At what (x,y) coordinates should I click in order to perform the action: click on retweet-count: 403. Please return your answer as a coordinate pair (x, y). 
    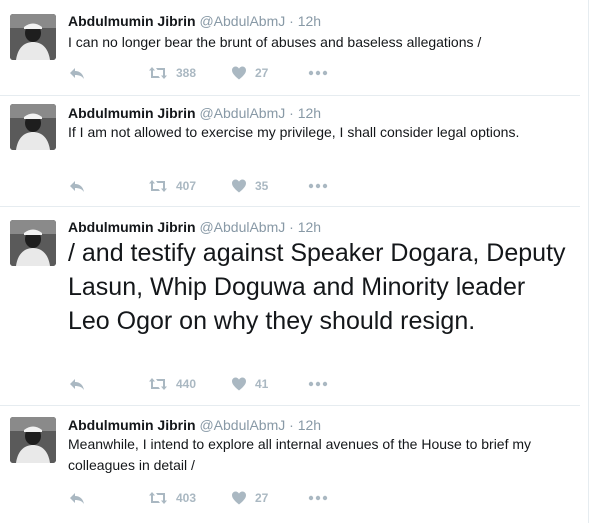
    Looking at the image, I should click on (186, 498).